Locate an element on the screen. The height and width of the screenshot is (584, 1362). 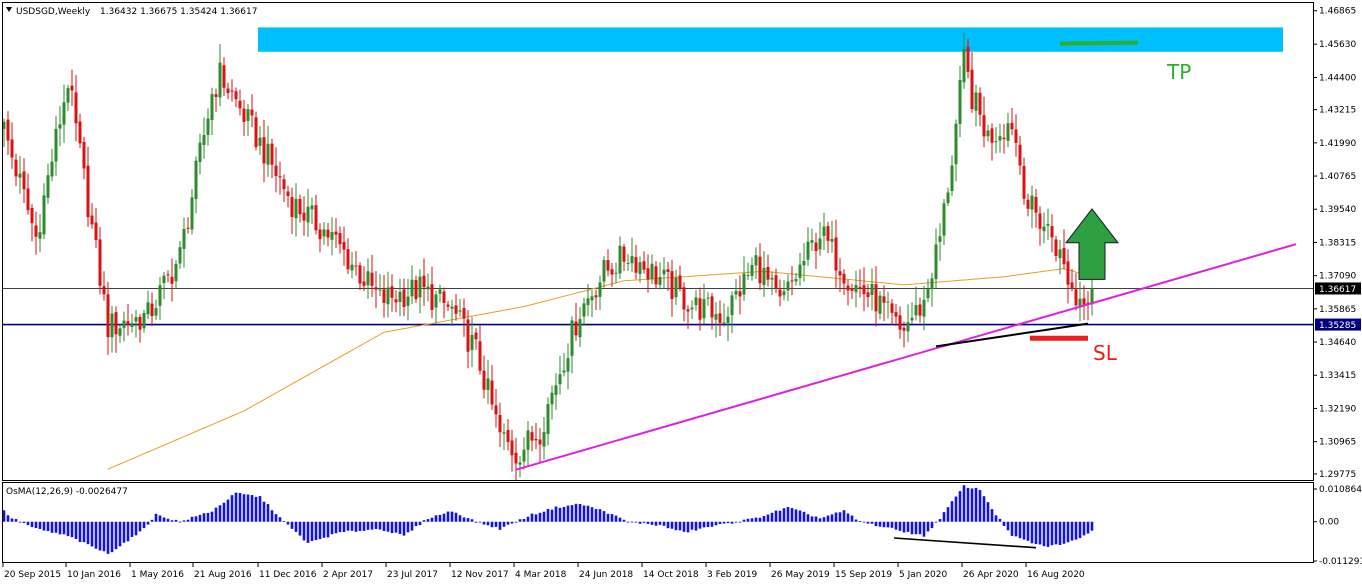
y-tick-label: 1.37090 is located at coordinates (1337, 277).